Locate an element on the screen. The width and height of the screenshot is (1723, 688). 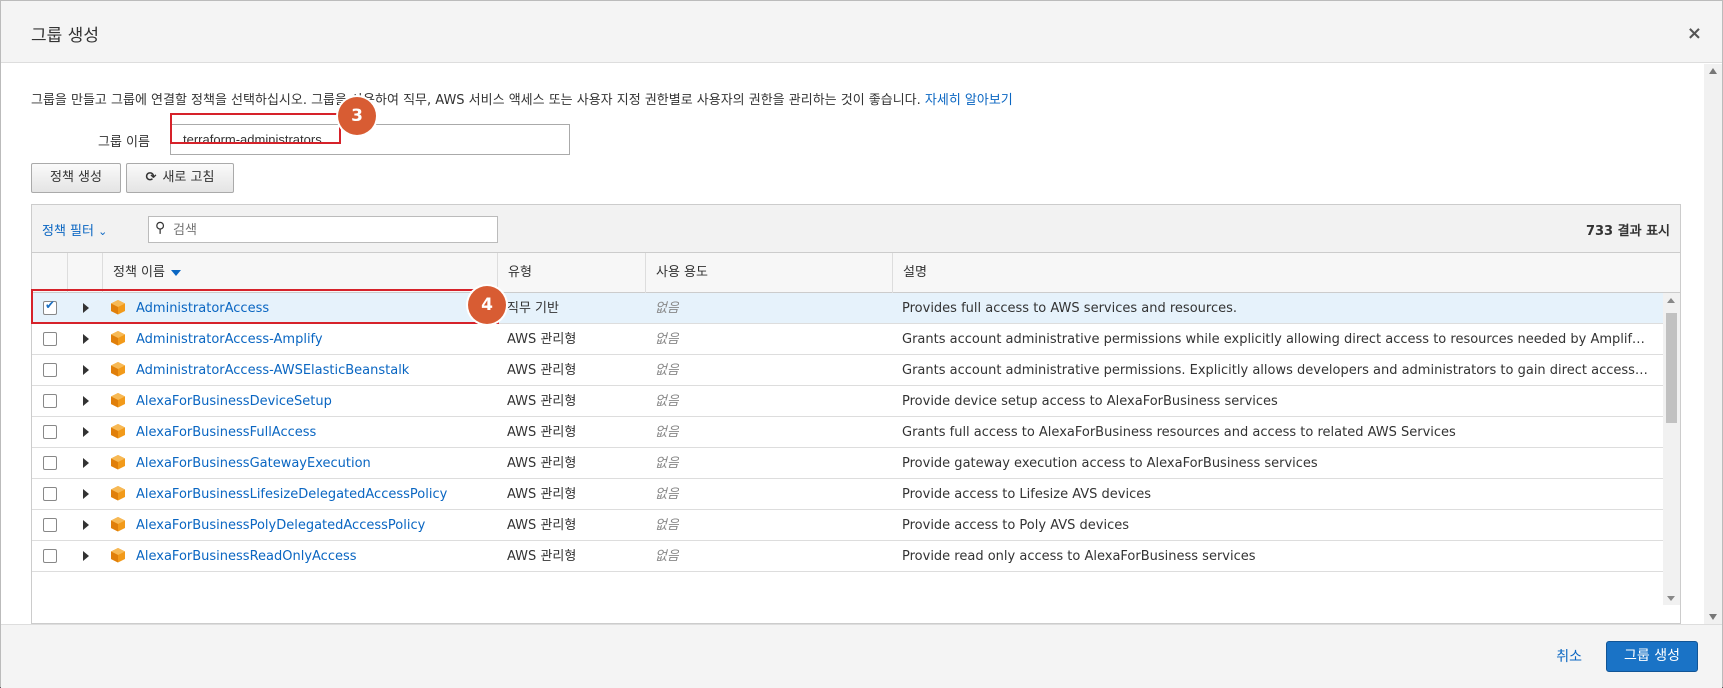
result-count: 733 결과 표시 is located at coordinates (1627, 231).